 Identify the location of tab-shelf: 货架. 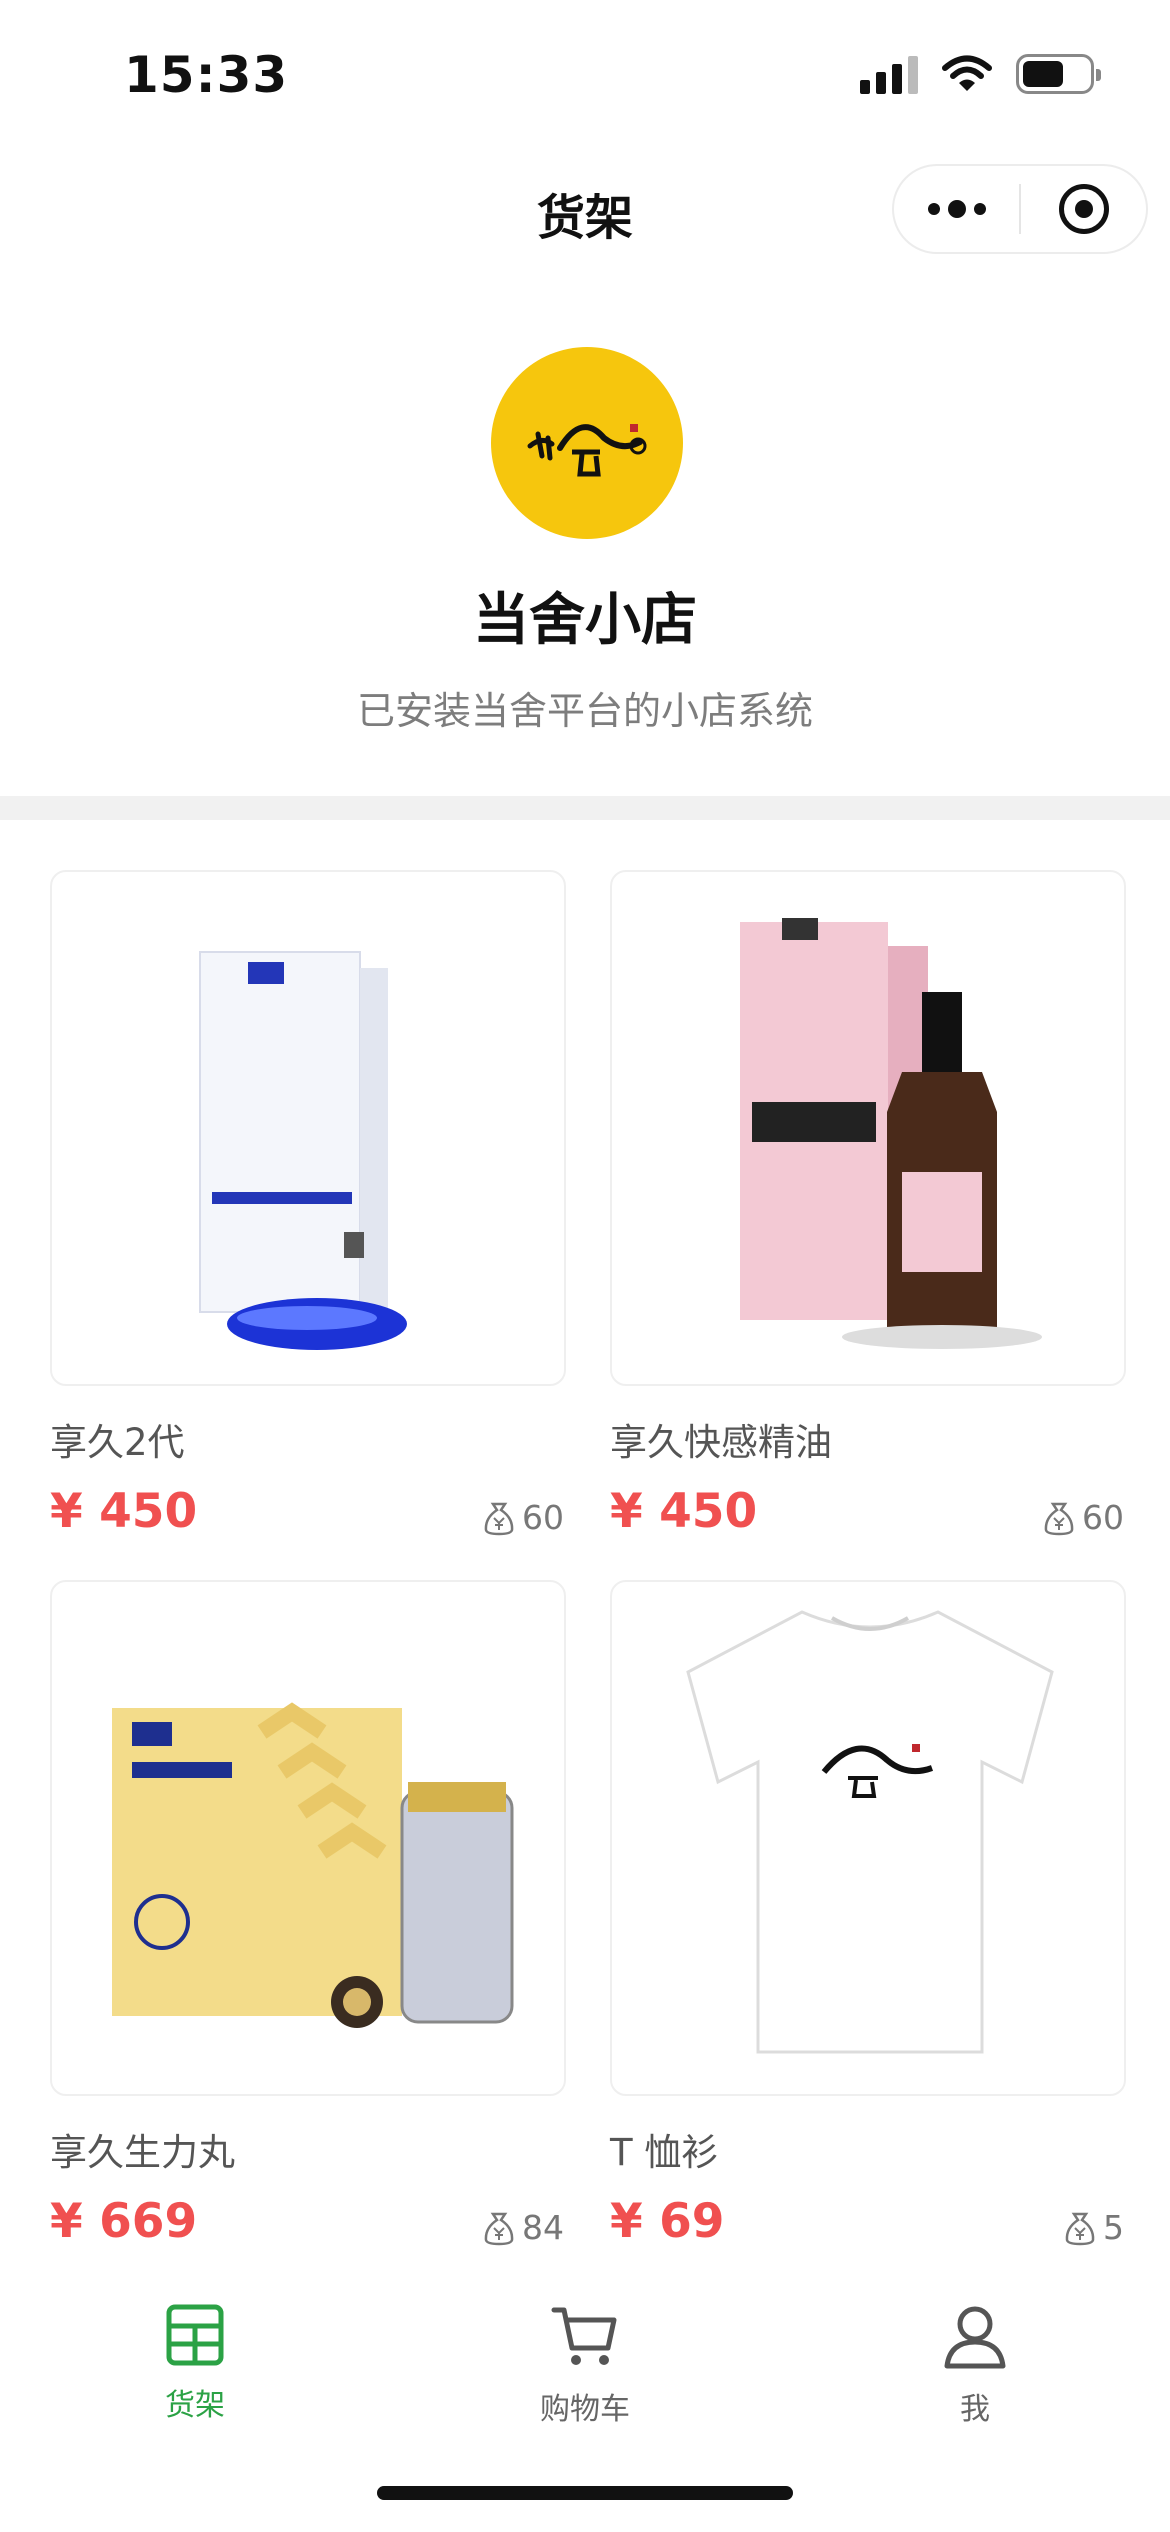
(195, 2365).